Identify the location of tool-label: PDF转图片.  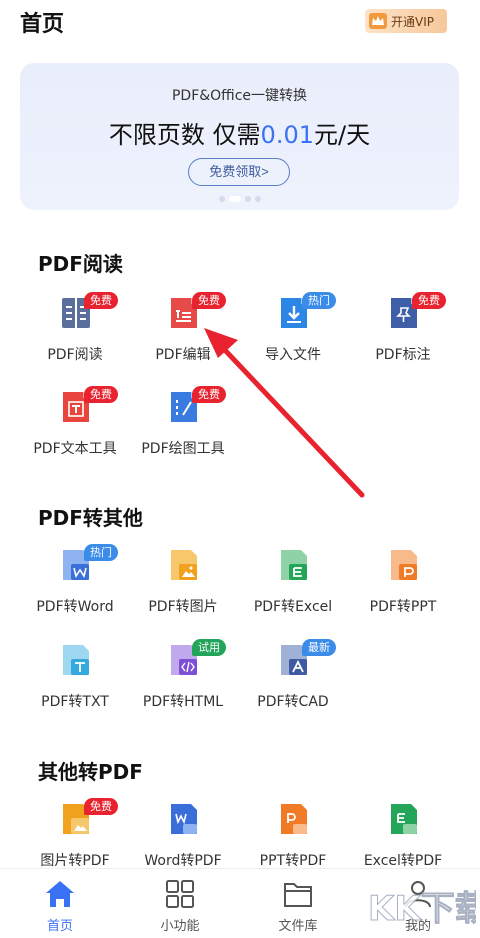
(183, 607).